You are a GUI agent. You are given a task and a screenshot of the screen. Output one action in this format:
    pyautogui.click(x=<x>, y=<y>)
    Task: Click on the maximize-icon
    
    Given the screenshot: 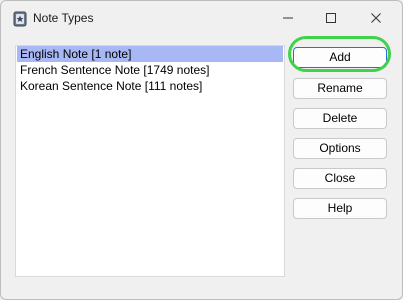 What is the action you would take?
    pyautogui.click(x=331, y=19)
    